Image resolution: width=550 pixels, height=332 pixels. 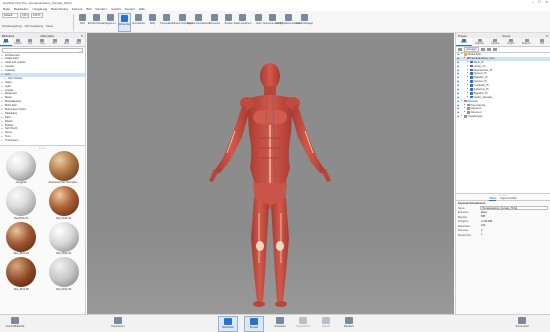 I want to click on menu-item-9: Hilfe, so click(x=142, y=9).